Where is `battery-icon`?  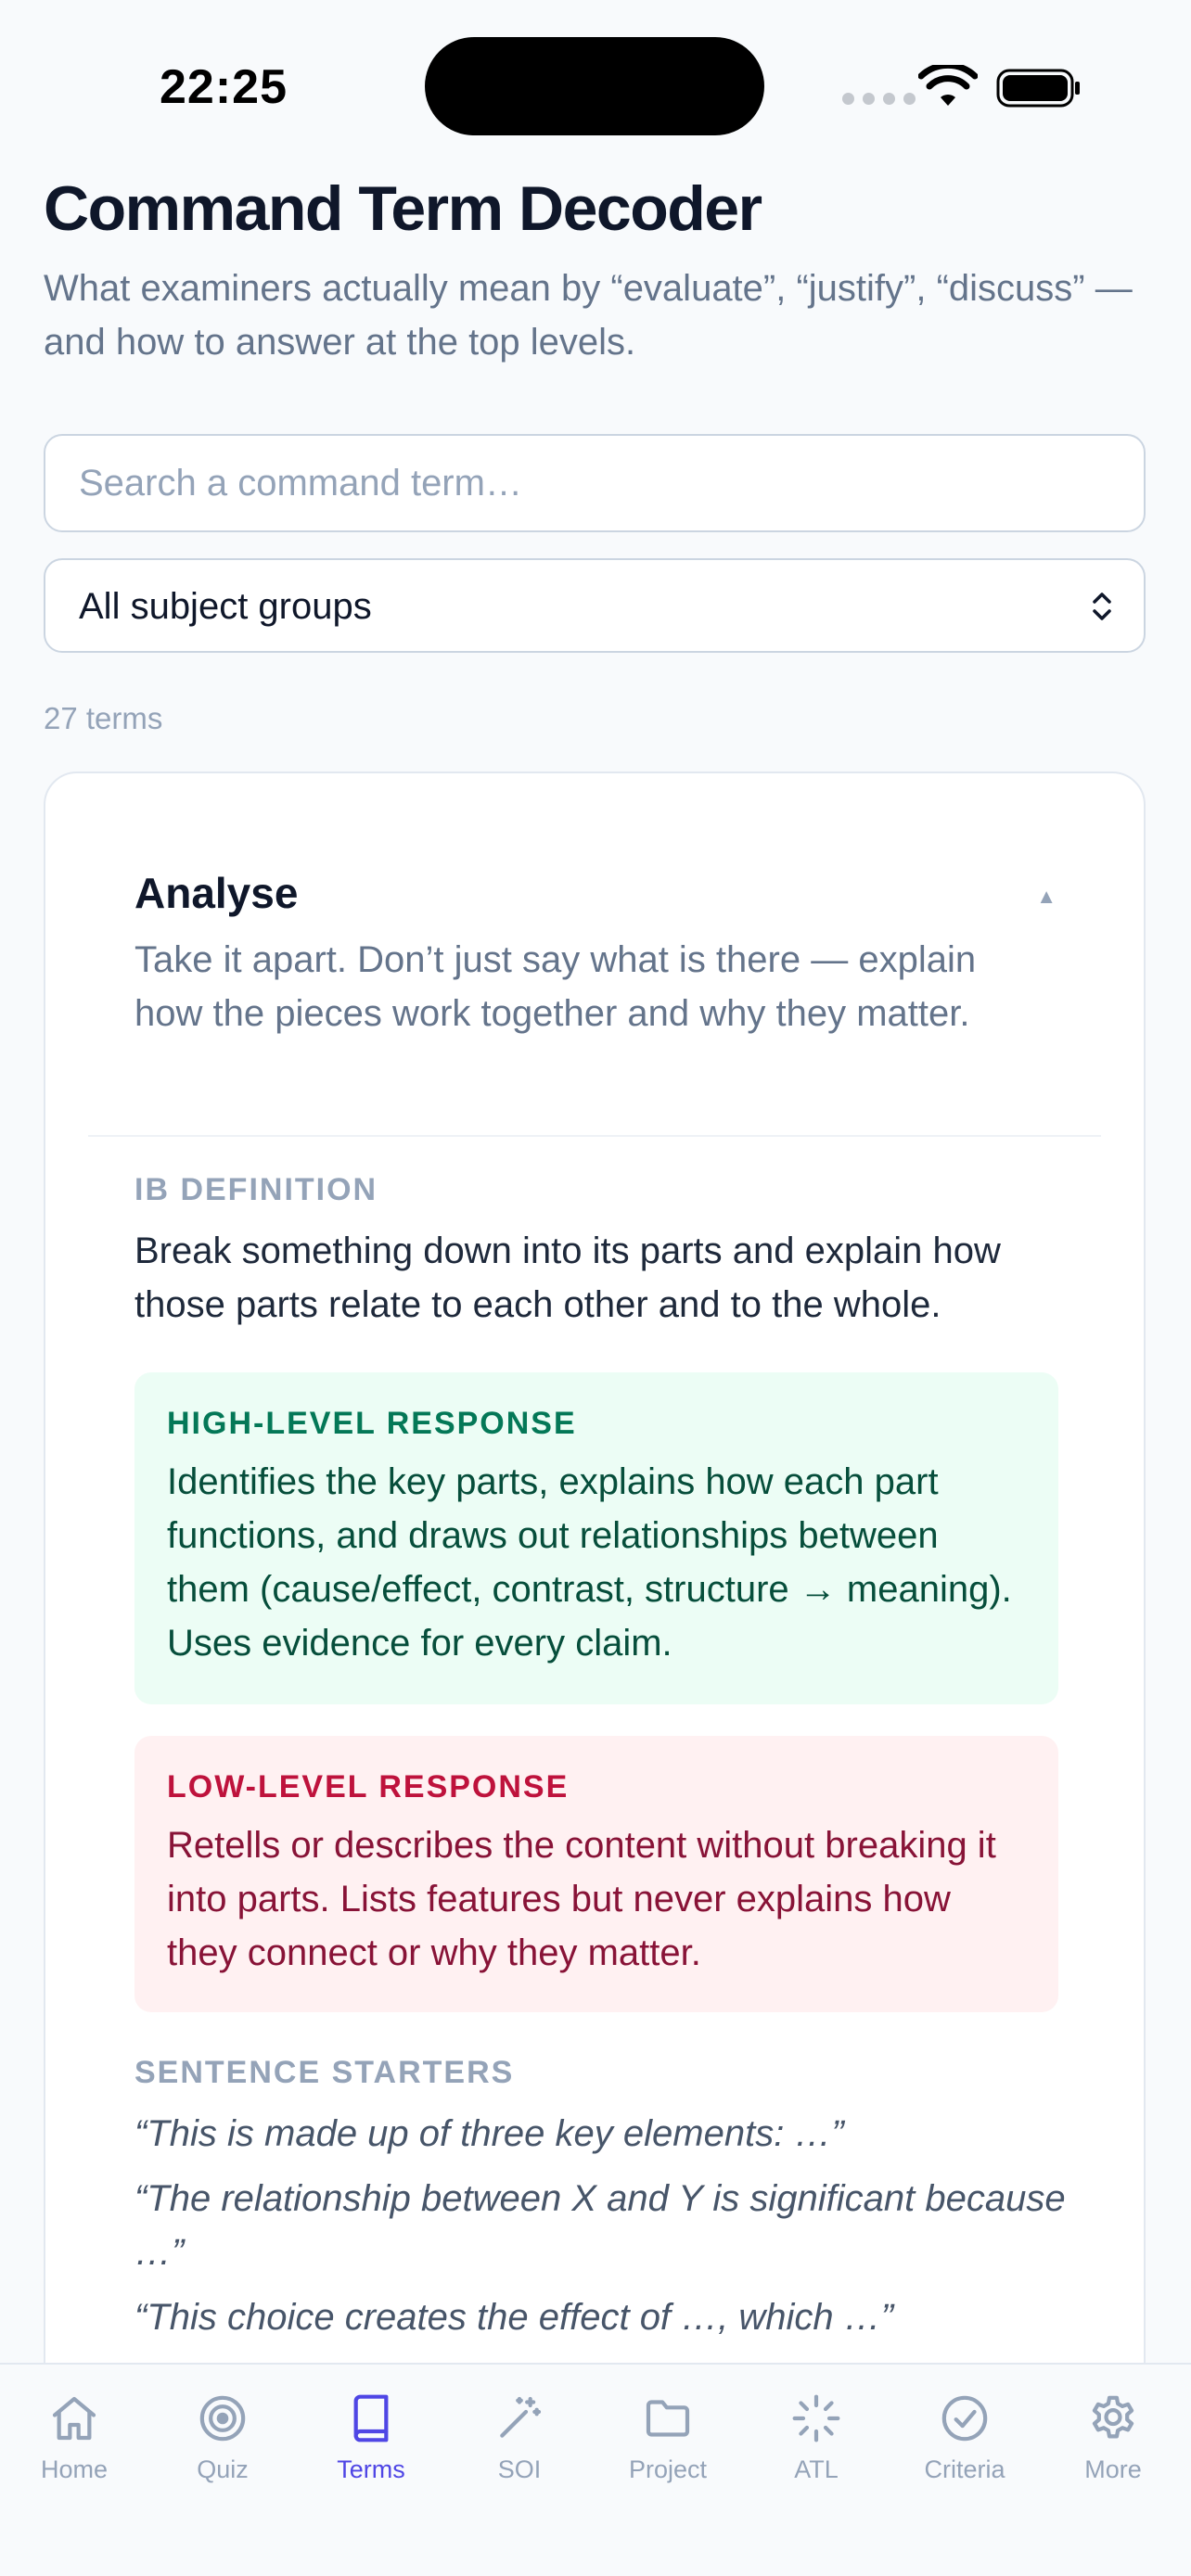
battery-icon is located at coordinates (1038, 89).